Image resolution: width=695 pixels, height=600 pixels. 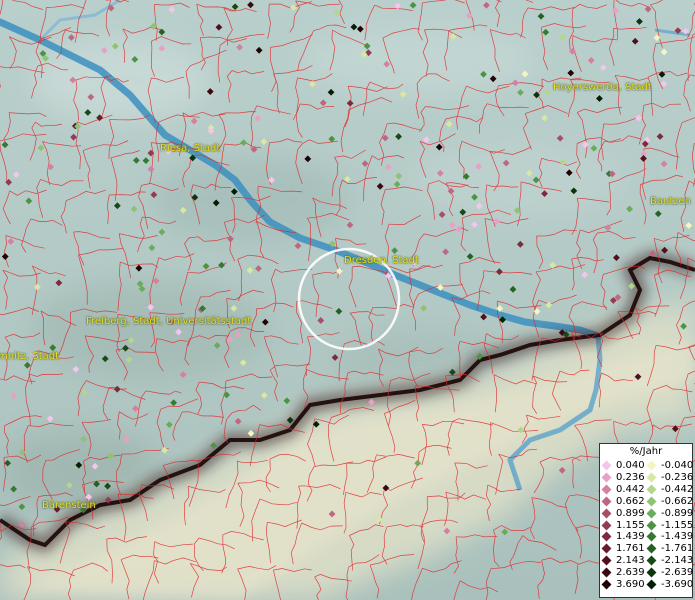 What do you see at coordinates (630, 561) in the screenshot?
I see `legend-value: 2.143` at bounding box center [630, 561].